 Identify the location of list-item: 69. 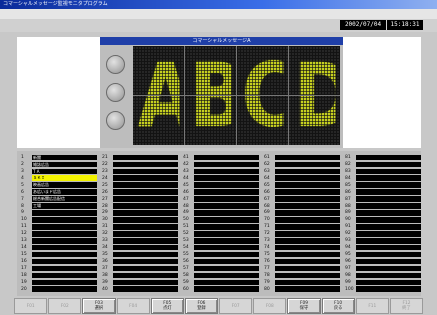
(302, 213).